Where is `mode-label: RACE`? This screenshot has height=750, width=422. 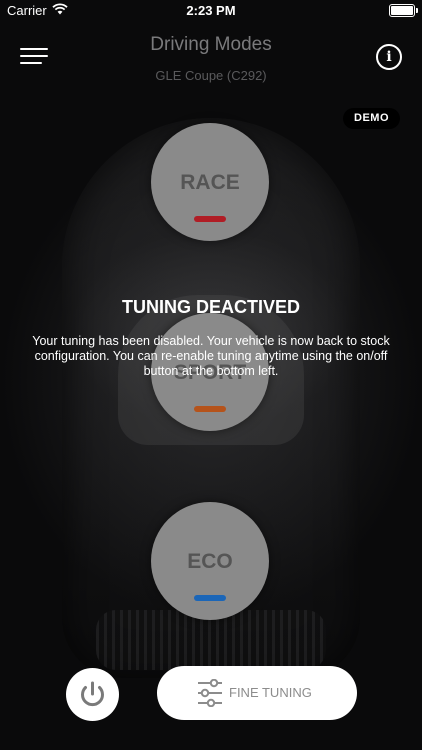
mode-label: RACE is located at coordinates (210, 182).